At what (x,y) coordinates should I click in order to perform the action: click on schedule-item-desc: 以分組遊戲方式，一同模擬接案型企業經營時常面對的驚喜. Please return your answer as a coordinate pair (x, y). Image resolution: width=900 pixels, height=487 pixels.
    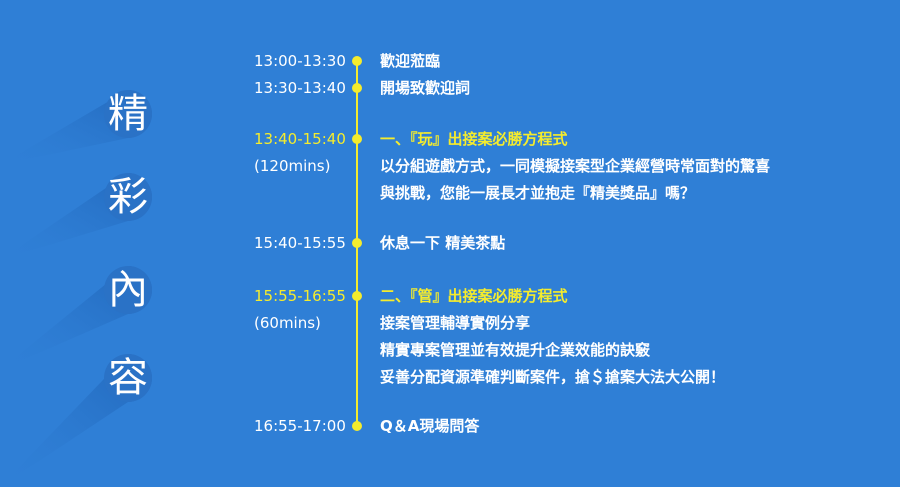
    Looking at the image, I should click on (575, 166).